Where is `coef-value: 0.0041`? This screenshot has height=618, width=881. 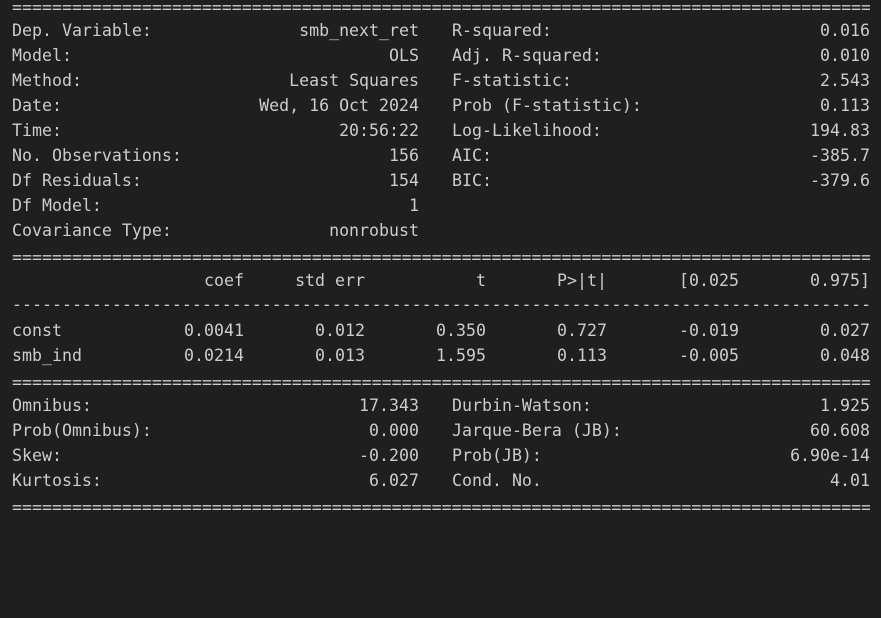
coef-value: 0.0041 is located at coordinates (214, 330).